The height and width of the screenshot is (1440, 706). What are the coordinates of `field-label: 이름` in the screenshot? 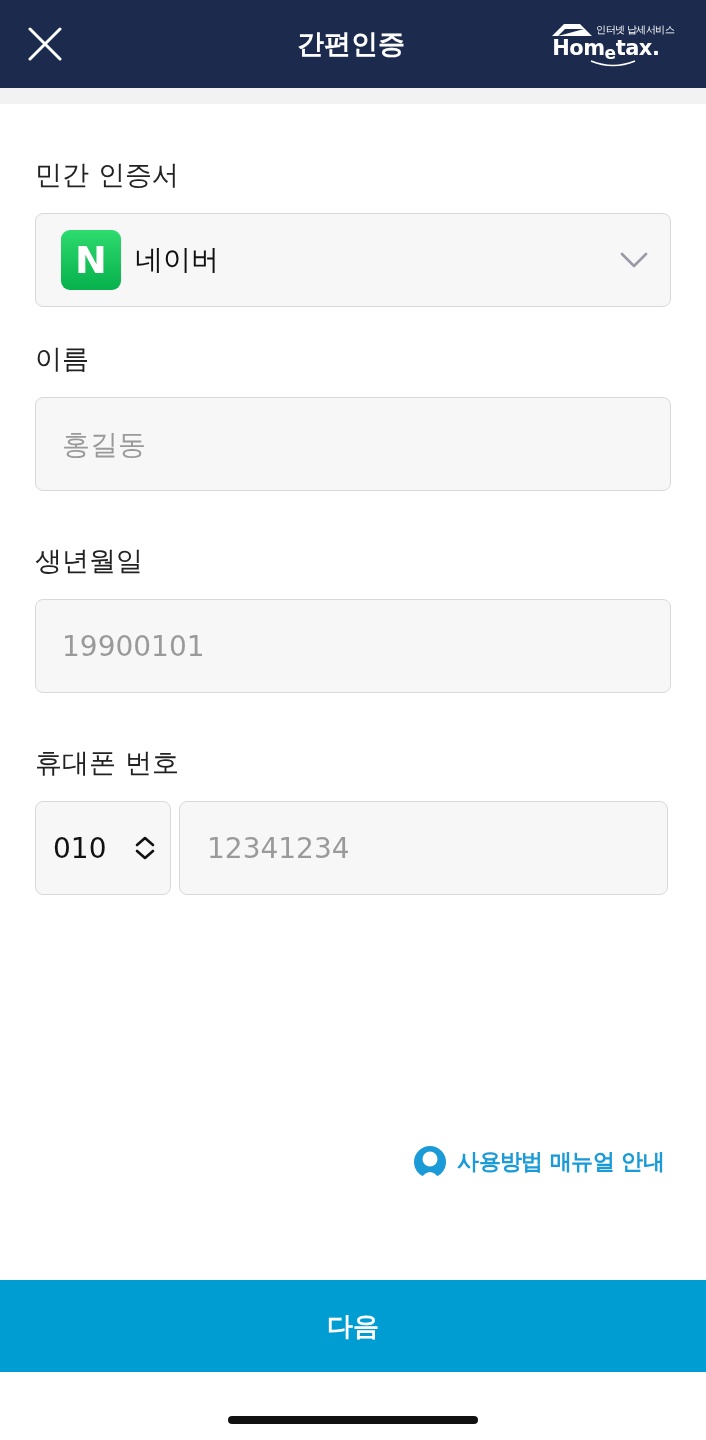 It's located at (62, 359).